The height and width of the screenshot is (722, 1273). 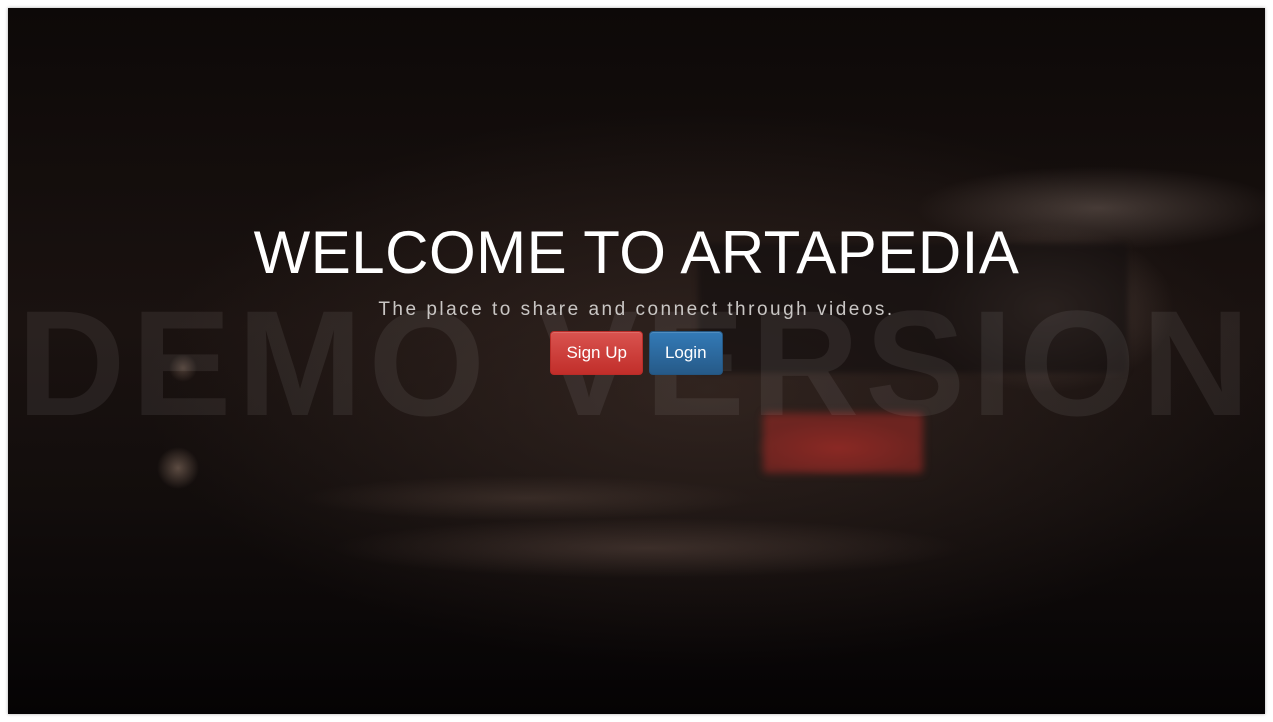 I want to click on page-title: WELCOME TO ARTAPEDIA, so click(x=636, y=252).